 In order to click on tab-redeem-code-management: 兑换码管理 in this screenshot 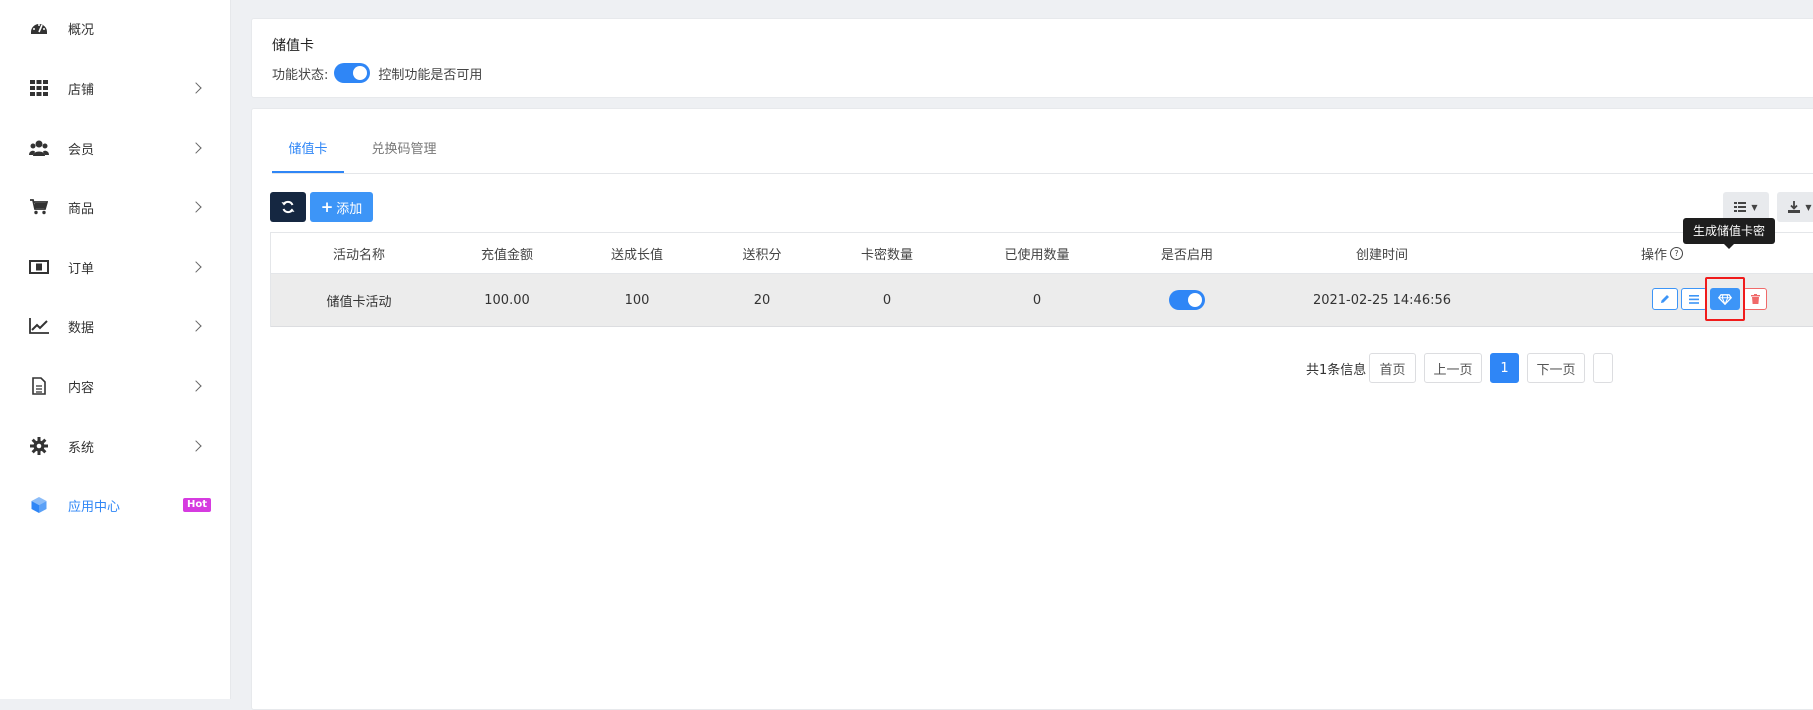, I will do `click(404, 153)`.